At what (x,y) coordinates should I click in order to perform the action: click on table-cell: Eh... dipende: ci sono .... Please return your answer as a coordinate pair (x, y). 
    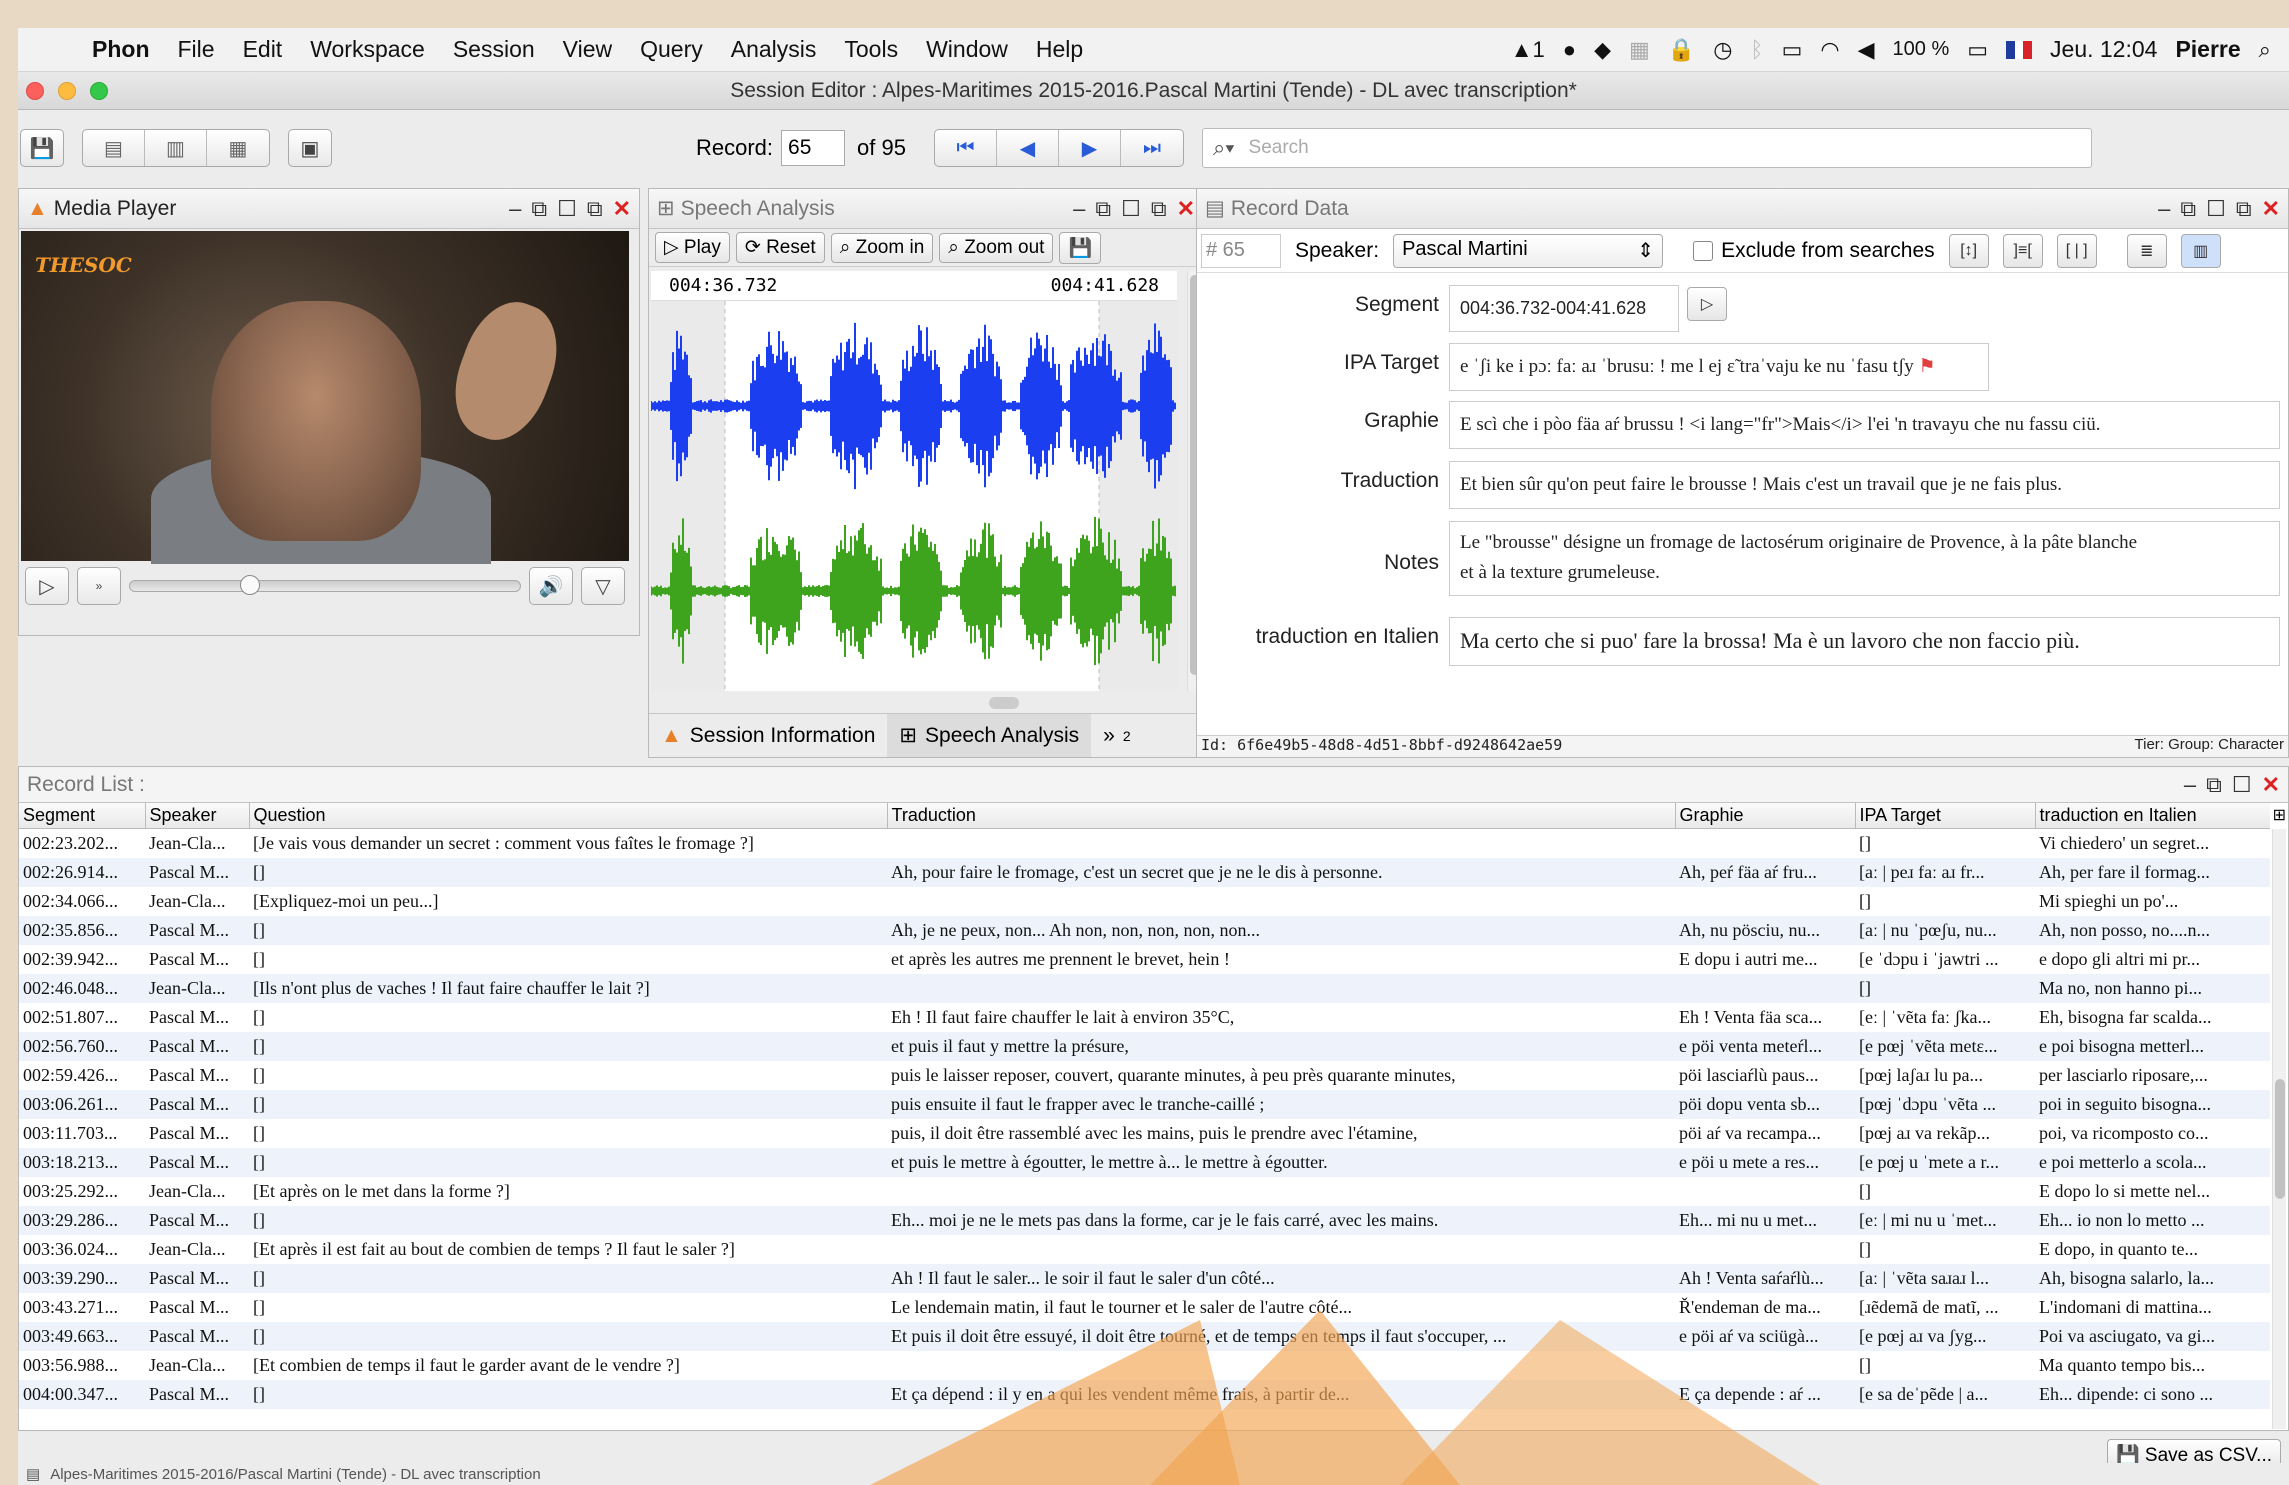
    Looking at the image, I should click on (2152, 1394).